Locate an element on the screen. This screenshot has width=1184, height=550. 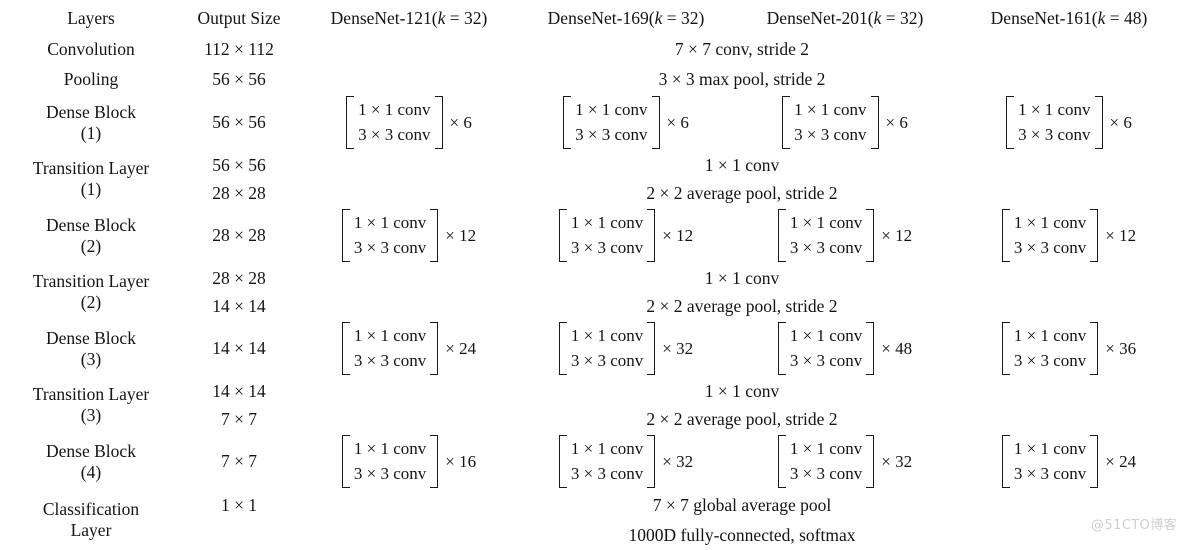
column-header-densenet-169: DenseNet-169(k = 32) is located at coordinates (626, 18).